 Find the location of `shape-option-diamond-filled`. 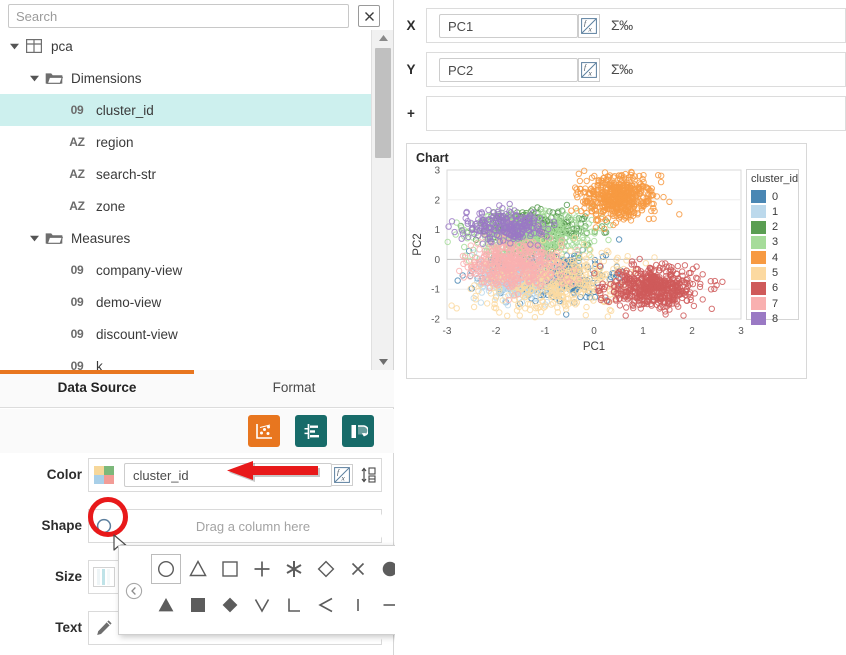

shape-option-diamond-filled is located at coordinates (230, 605).